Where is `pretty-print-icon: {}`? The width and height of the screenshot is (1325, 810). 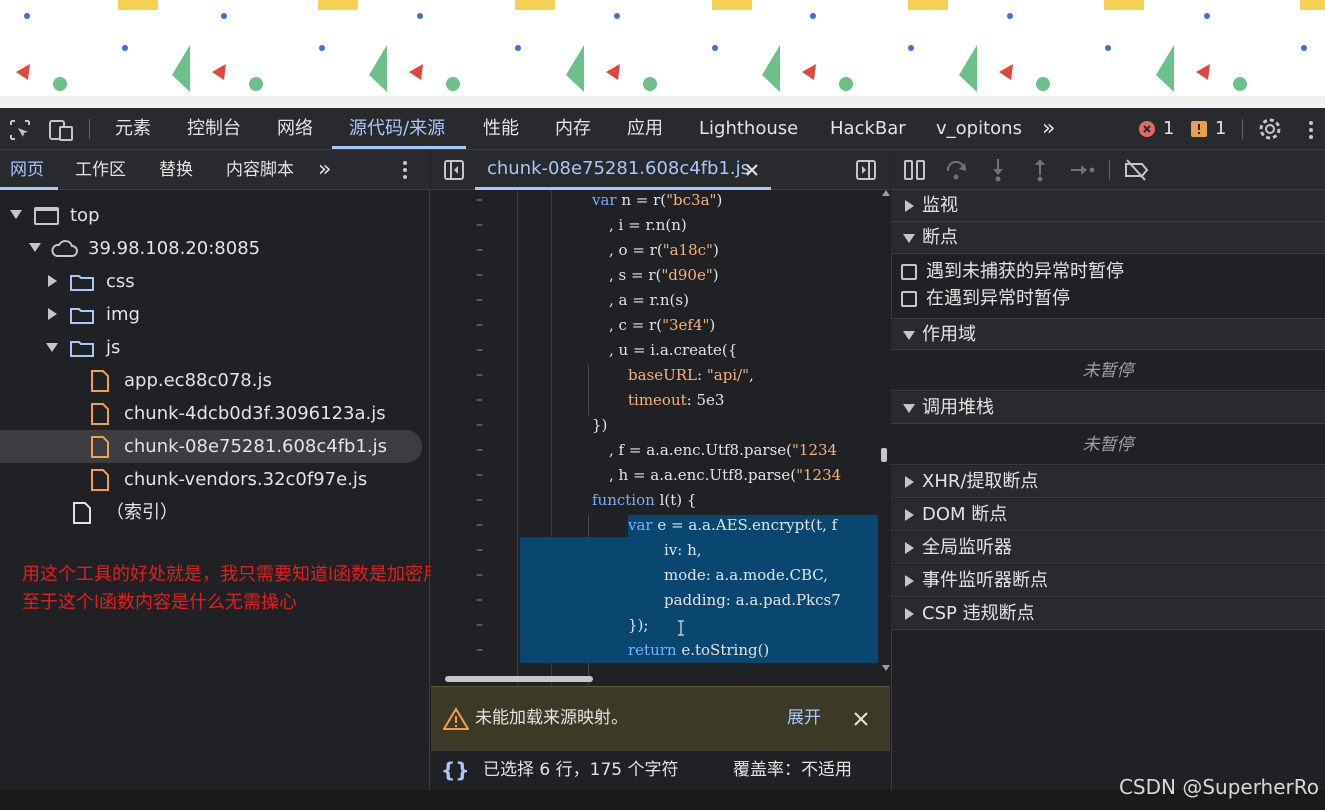 pretty-print-icon: {} is located at coordinates (455, 770).